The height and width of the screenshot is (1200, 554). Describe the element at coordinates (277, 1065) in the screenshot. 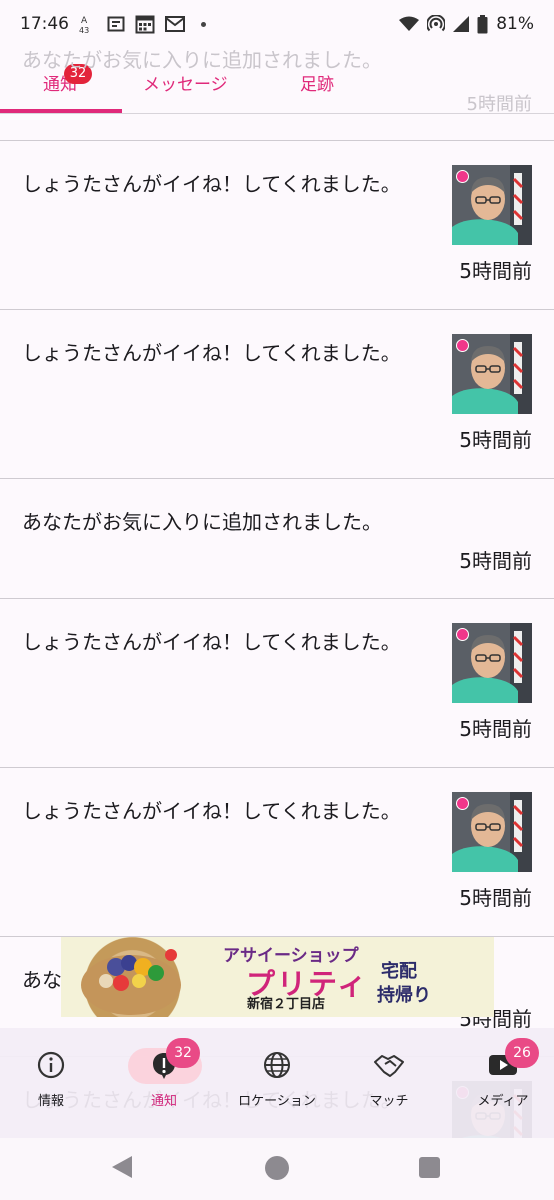

I see `globe-icon` at that location.